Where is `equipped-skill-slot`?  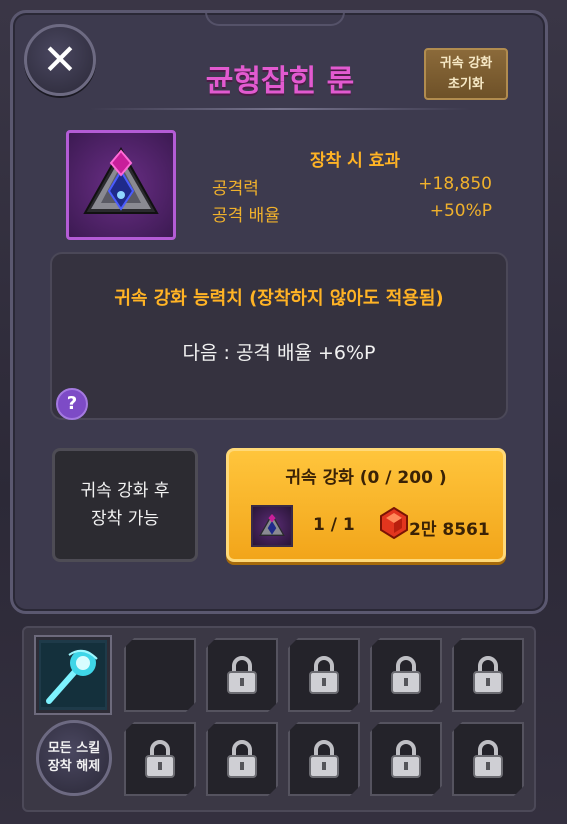
equipped-skill-slot is located at coordinates (73, 675).